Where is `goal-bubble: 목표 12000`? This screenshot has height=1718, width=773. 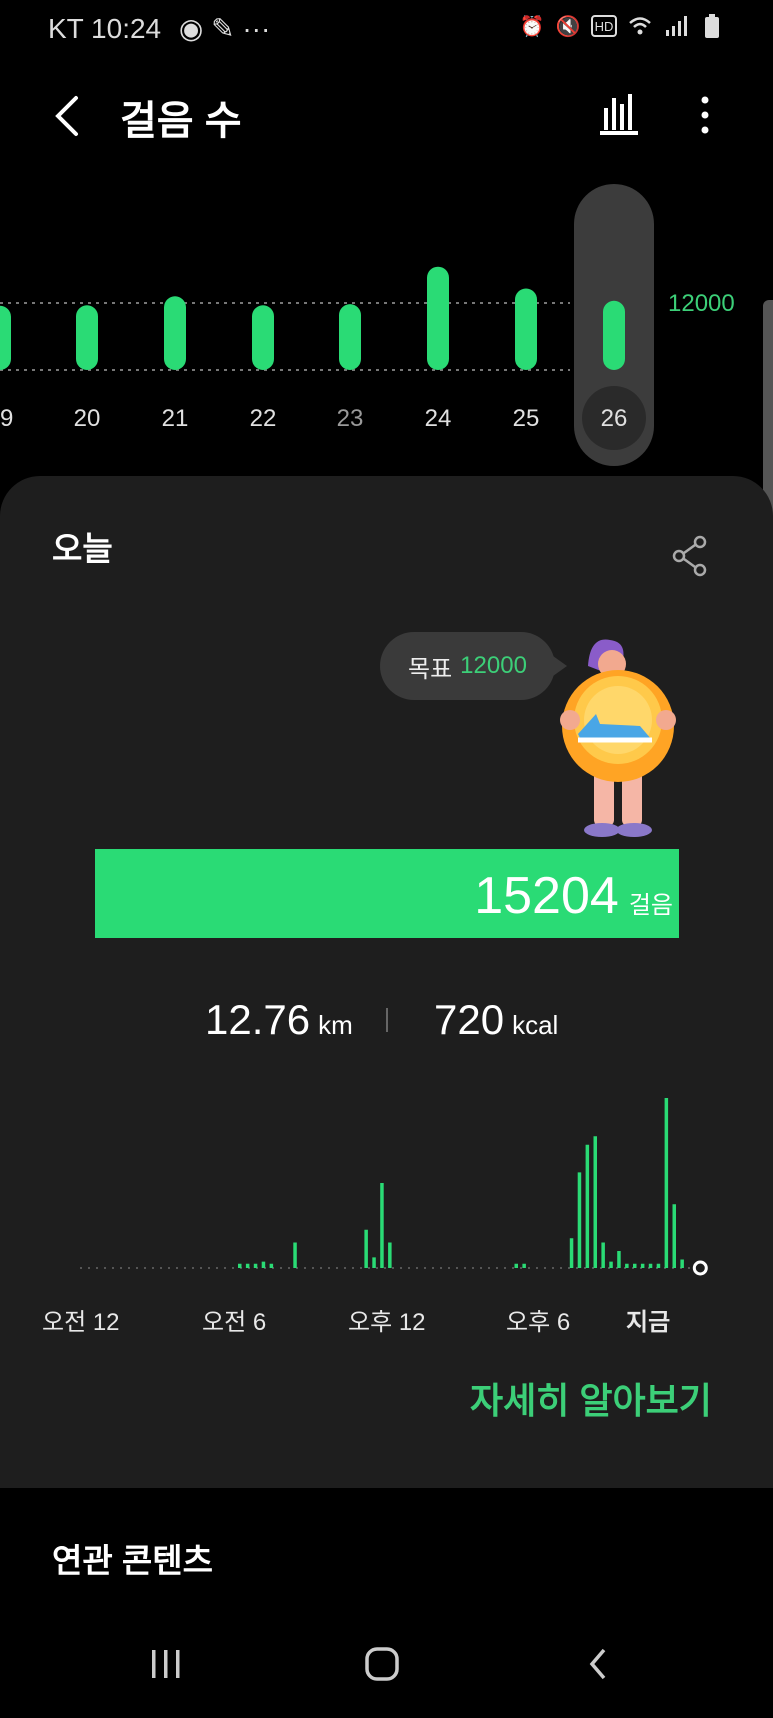
goal-bubble: 목표 12000 is located at coordinates (473, 666).